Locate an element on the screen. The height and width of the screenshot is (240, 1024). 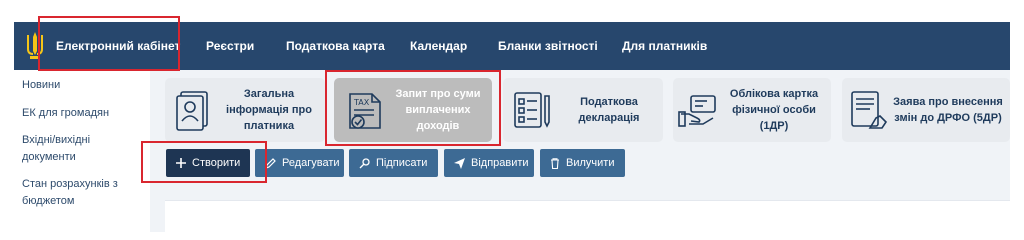
unload-button-label: Вилучити is located at coordinates (590, 163).